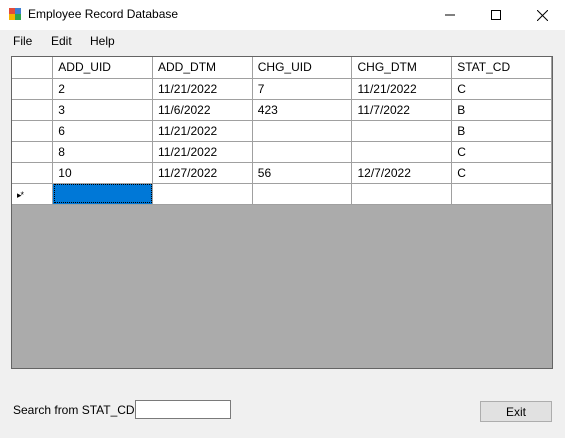 This screenshot has height=438, width=565. I want to click on menu-help: Help, so click(102, 41).